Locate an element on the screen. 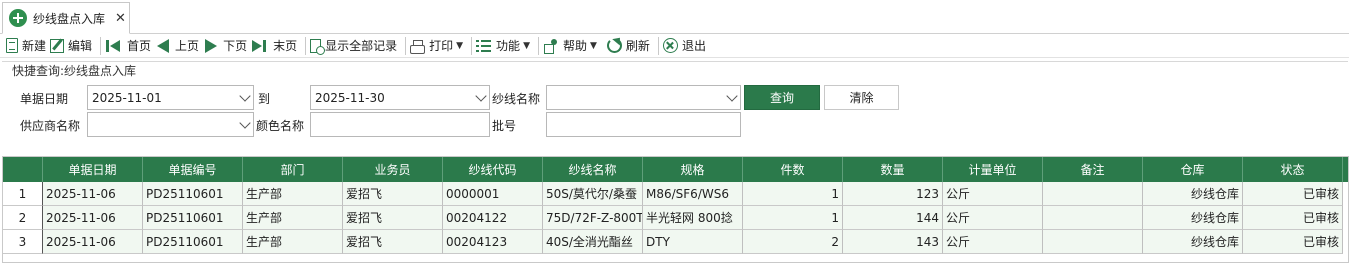  to-label: 到 is located at coordinates (264, 99).